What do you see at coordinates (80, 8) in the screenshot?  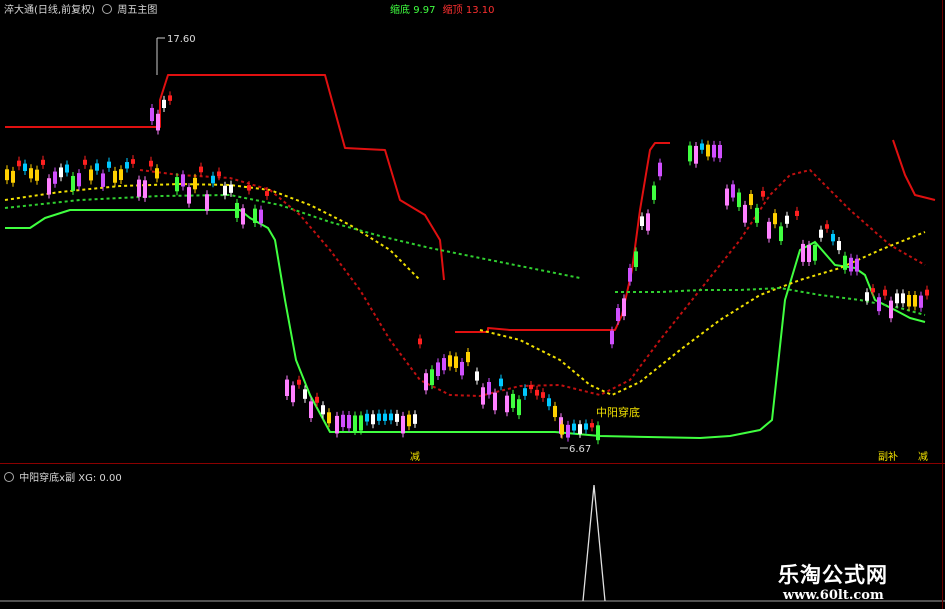 I see `main-chart-header: 淬大通(日线,前复权) 周五主图` at bounding box center [80, 8].